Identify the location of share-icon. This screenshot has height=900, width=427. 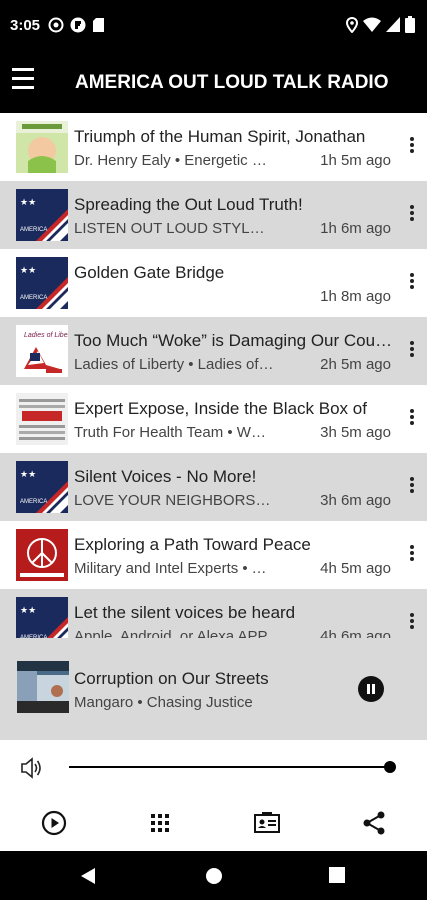
(374, 823).